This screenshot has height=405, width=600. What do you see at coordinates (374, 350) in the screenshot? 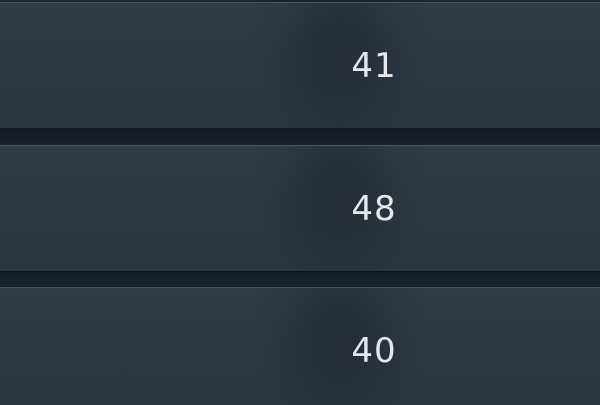
I see `row-value: 40` at bounding box center [374, 350].